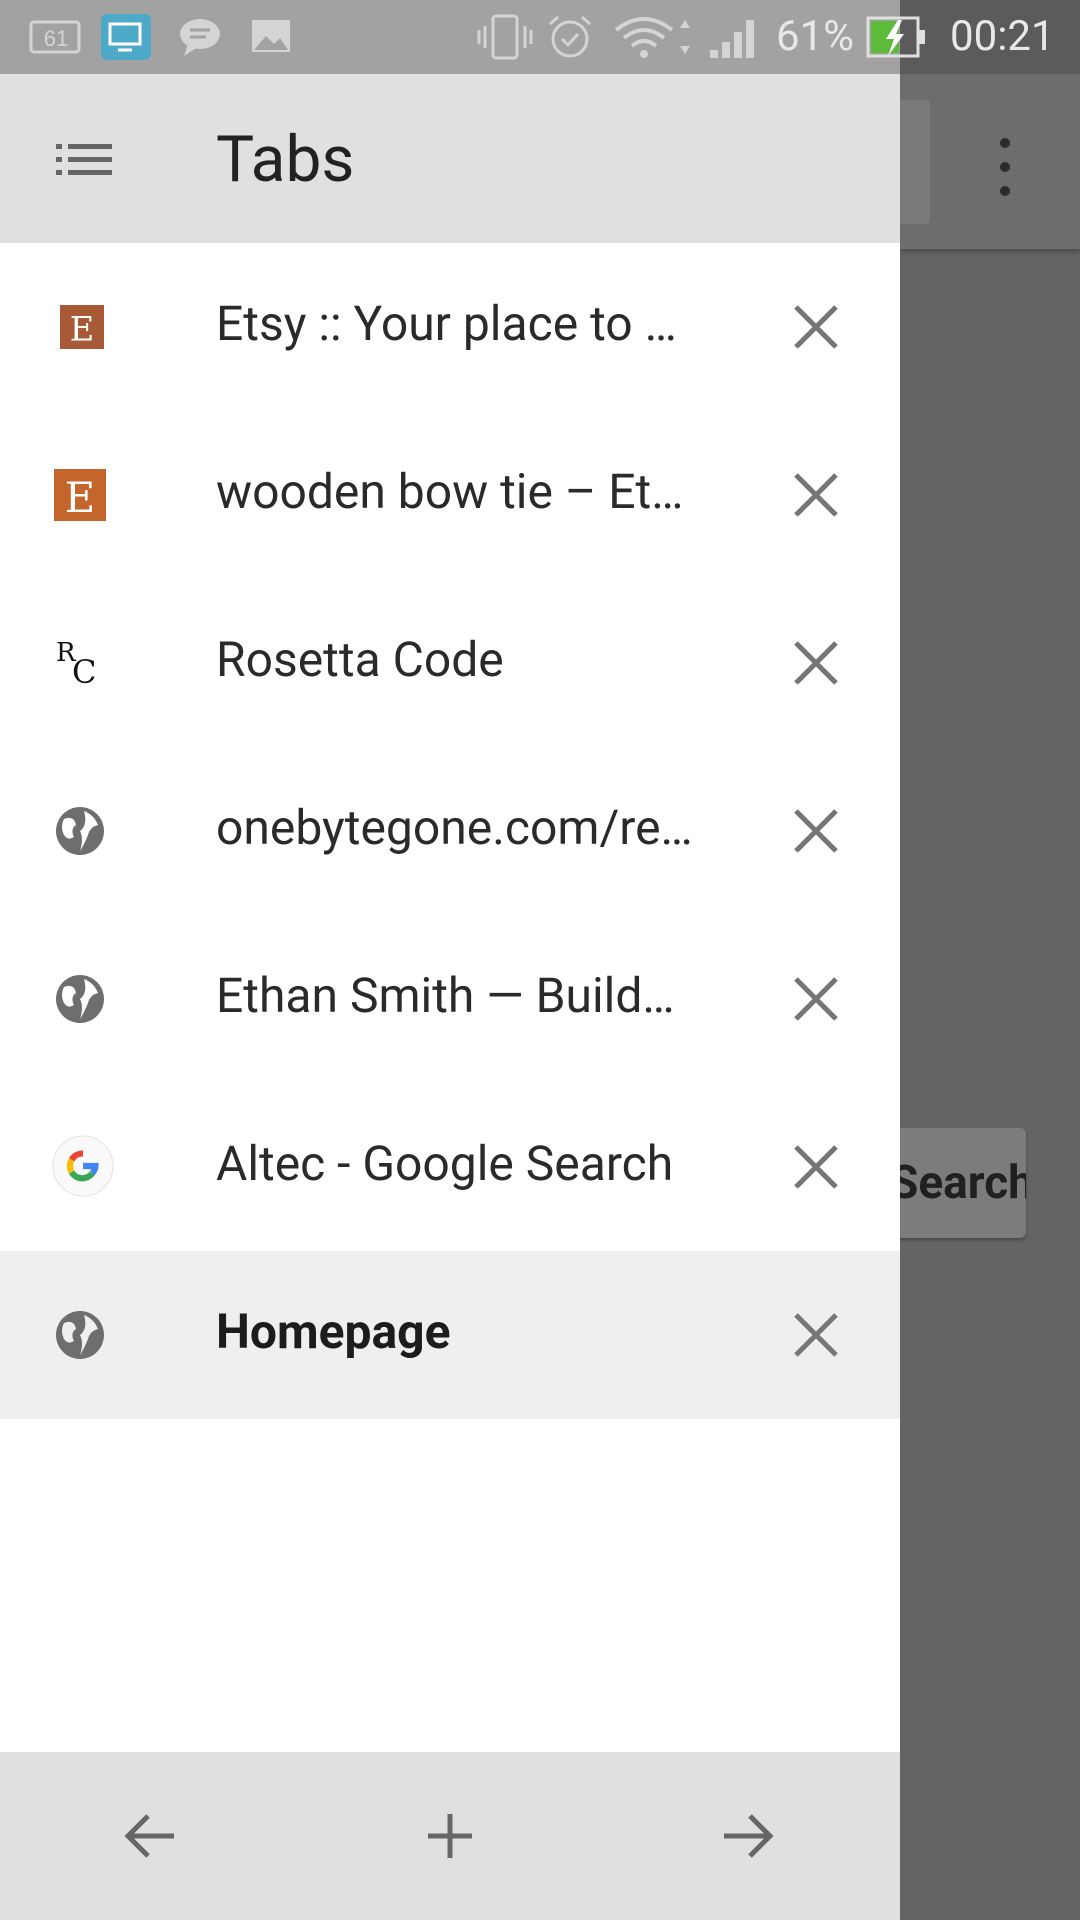 This screenshot has width=1080, height=1920. Describe the element at coordinates (126, 37) in the screenshot. I see `screen-cast-app-icon` at that location.